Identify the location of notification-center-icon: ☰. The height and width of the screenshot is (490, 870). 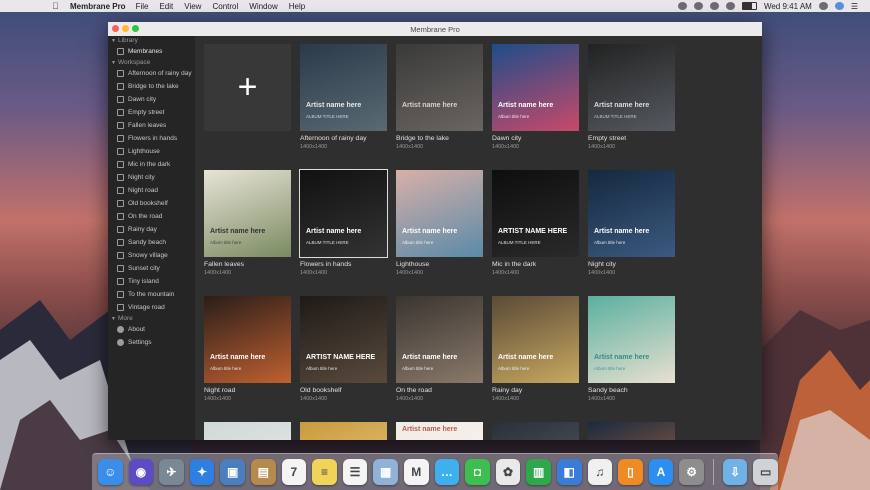
(854, 6).